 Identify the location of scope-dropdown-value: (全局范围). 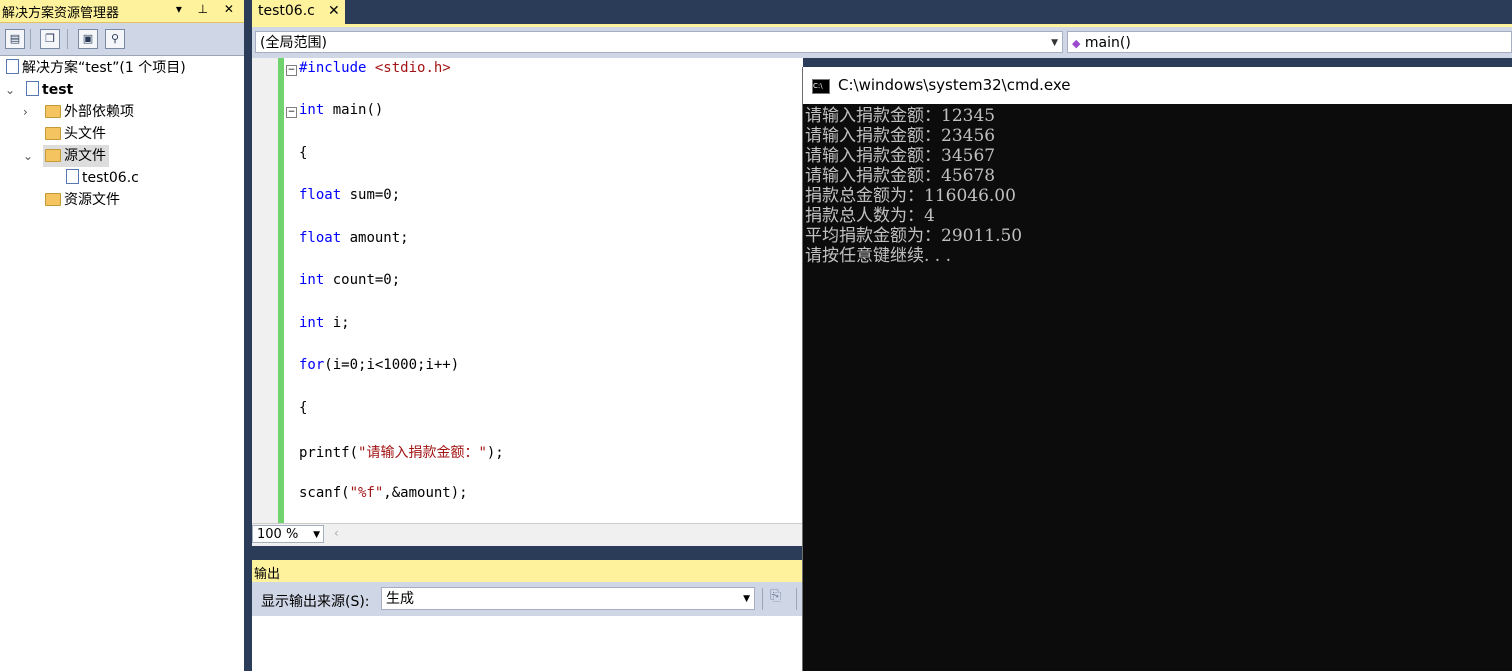
(293, 43).